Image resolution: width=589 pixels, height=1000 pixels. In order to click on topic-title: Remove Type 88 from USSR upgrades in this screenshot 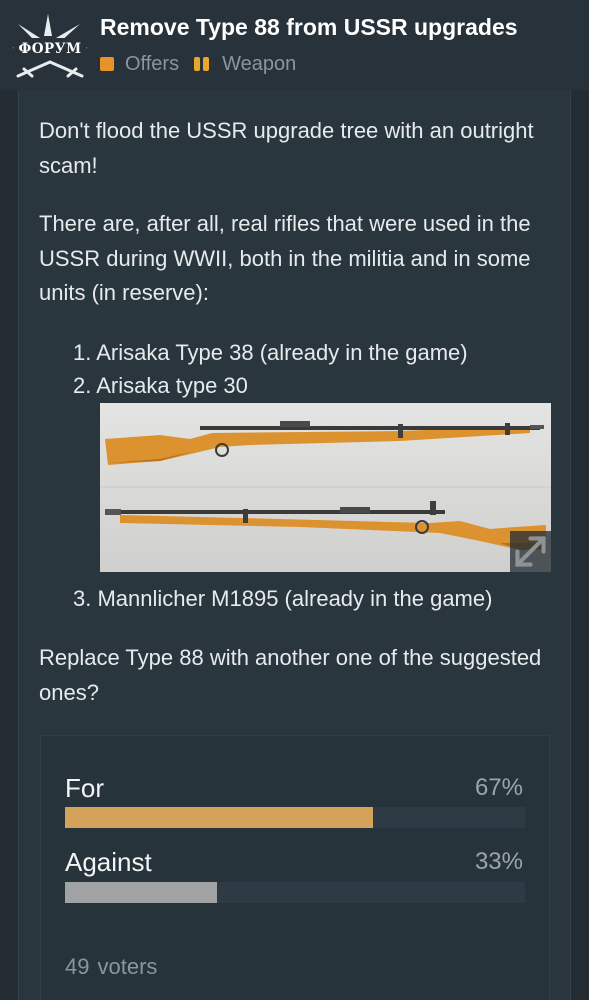, I will do `click(309, 27)`.